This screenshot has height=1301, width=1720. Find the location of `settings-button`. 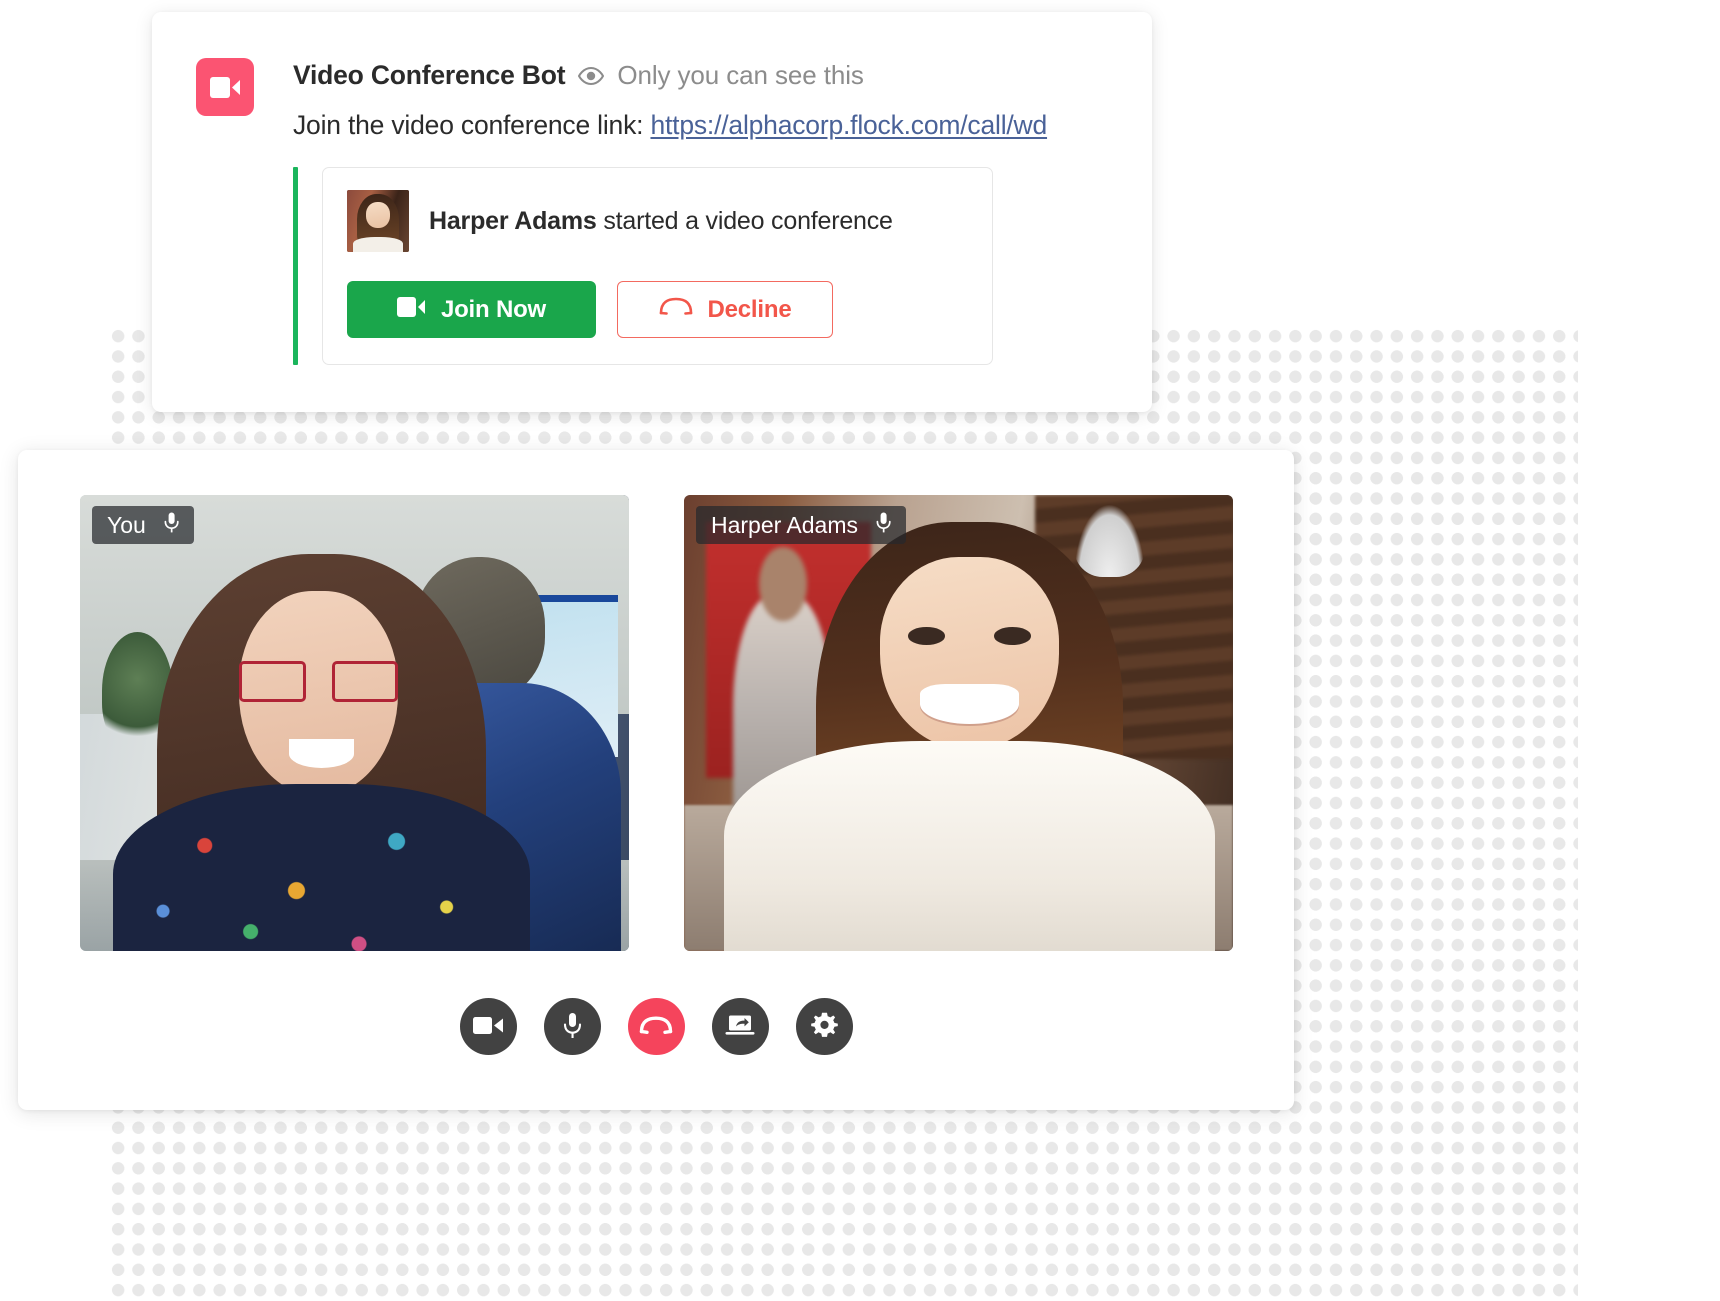

settings-button is located at coordinates (824, 1026).